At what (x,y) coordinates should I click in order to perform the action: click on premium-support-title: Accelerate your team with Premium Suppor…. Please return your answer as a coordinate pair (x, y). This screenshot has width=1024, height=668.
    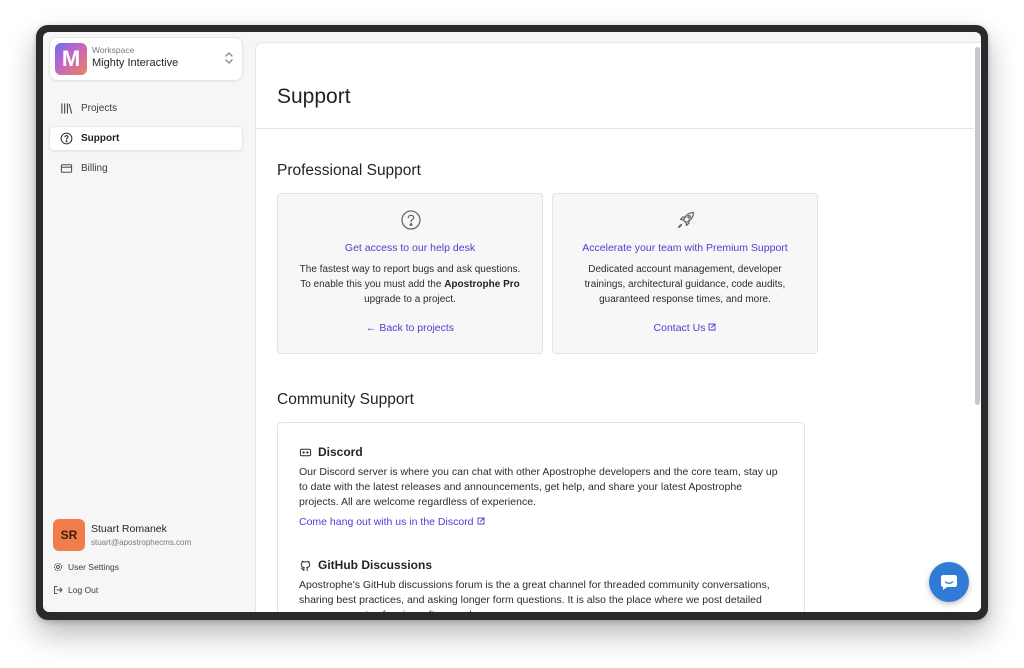
    Looking at the image, I should click on (685, 248).